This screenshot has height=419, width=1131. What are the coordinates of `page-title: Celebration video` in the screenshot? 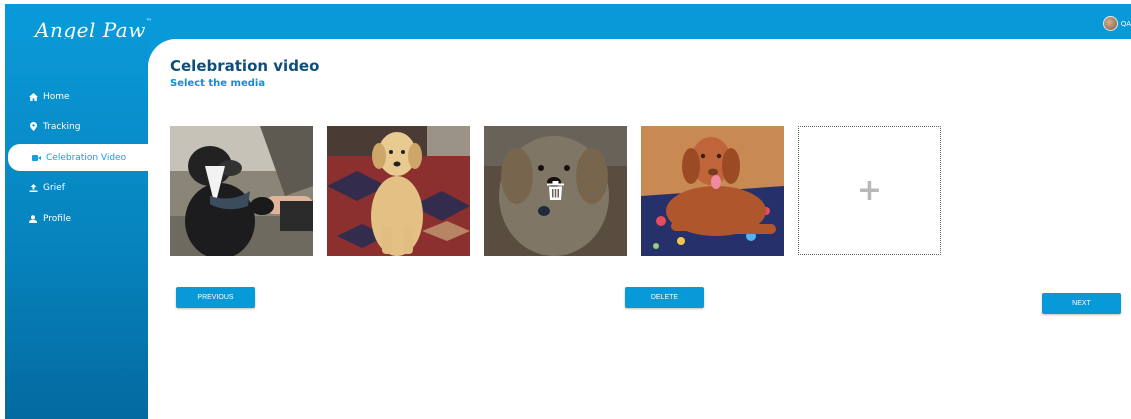 It's located at (245, 66).